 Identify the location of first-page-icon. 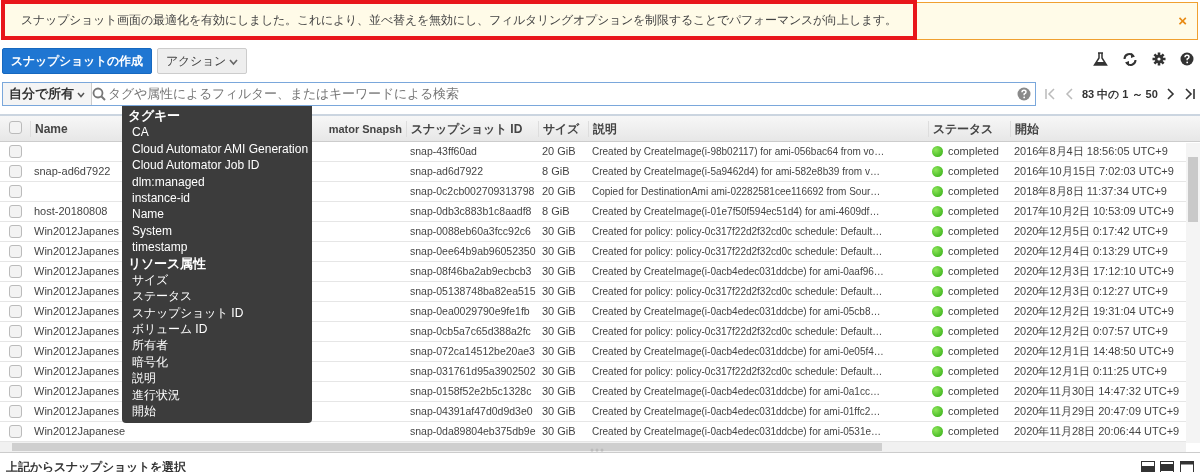
(1050, 94).